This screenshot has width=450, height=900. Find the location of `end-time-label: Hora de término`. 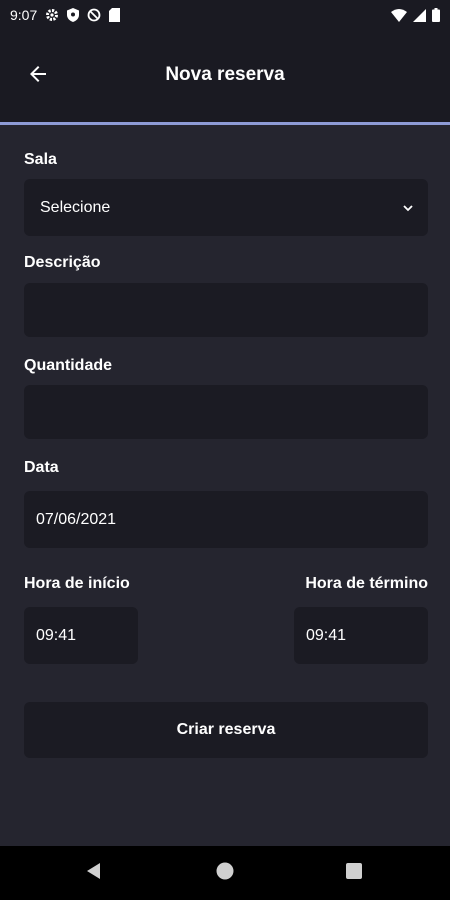

end-time-label: Hora de término is located at coordinates (366, 583).